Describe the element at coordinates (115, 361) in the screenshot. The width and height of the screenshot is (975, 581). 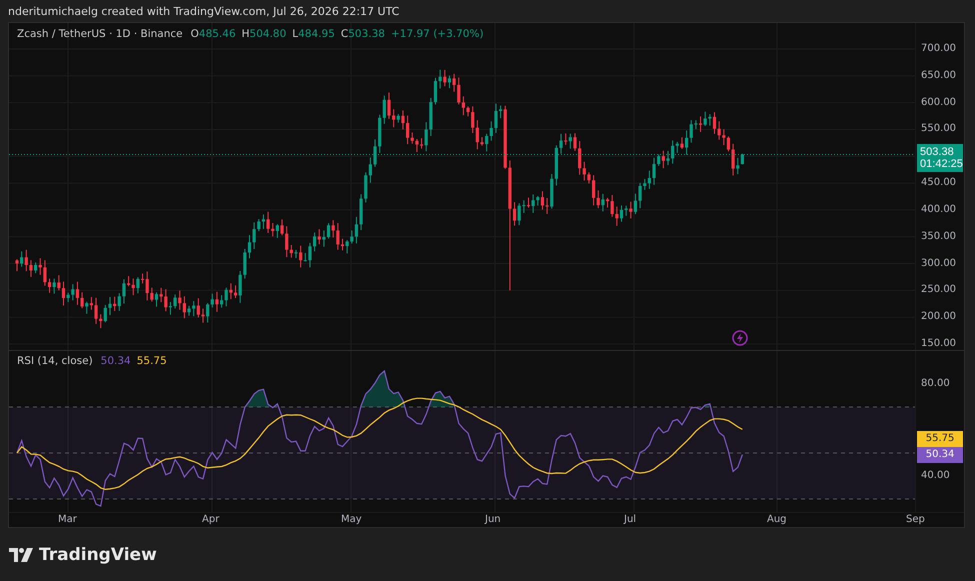
I see `rsi-value: 50.34` at that location.